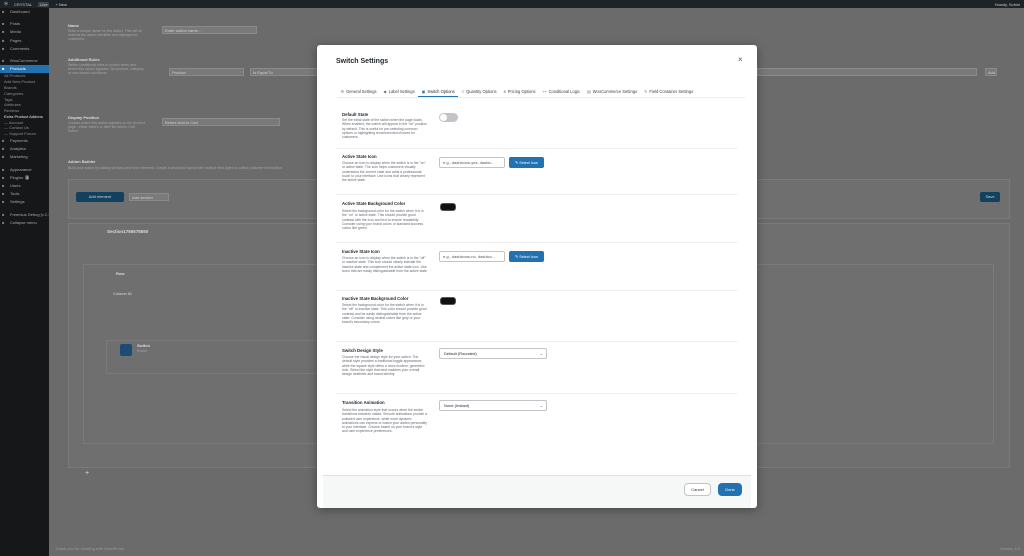  What do you see at coordinates (479, 91) in the screenshot?
I see `tab-quantity-options: ≡ Quantity Options` at bounding box center [479, 91].